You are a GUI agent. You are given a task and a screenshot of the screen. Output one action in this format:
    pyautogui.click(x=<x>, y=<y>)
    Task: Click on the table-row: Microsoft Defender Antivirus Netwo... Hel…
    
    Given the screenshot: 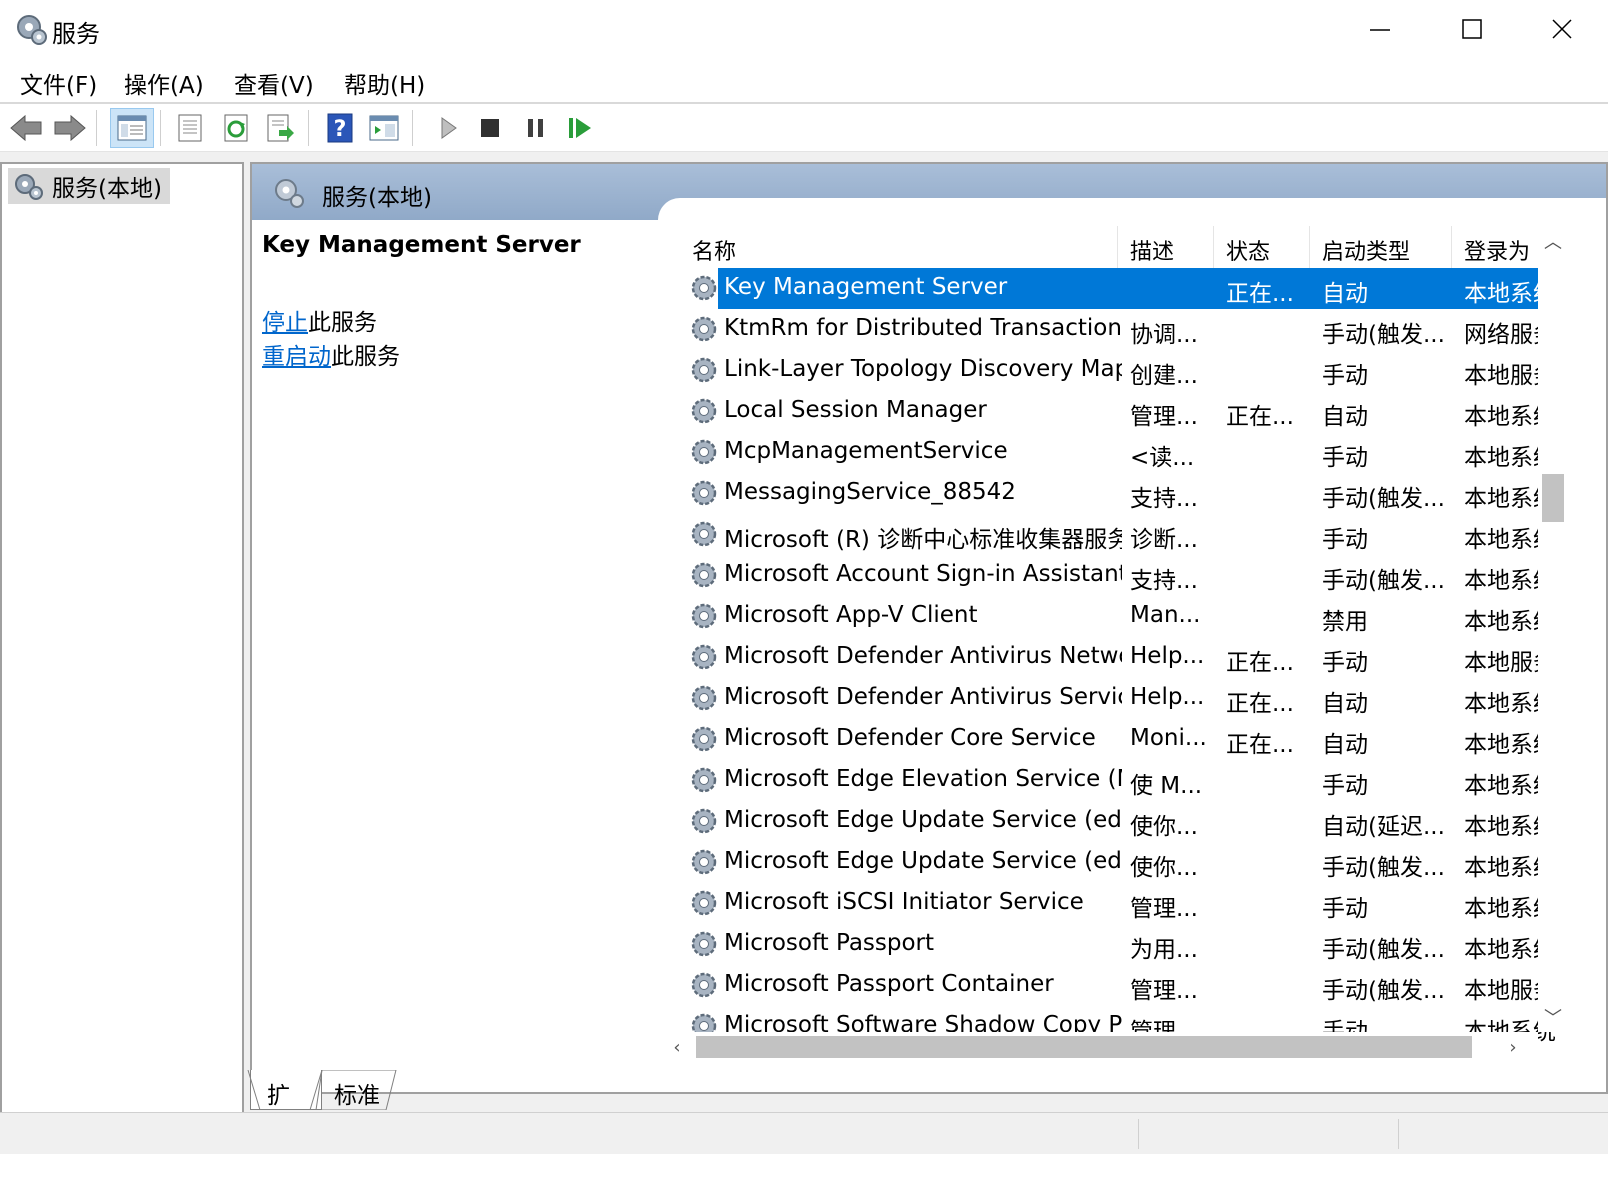 What is the action you would take?
    pyautogui.click(x=1120, y=657)
    